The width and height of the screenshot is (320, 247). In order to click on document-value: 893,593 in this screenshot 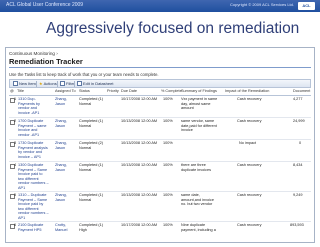, I will do `click(297, 225)`.